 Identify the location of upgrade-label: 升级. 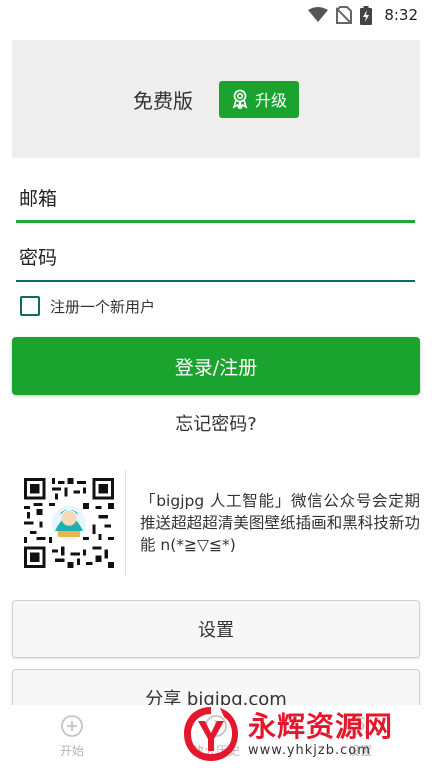
(270, 100).